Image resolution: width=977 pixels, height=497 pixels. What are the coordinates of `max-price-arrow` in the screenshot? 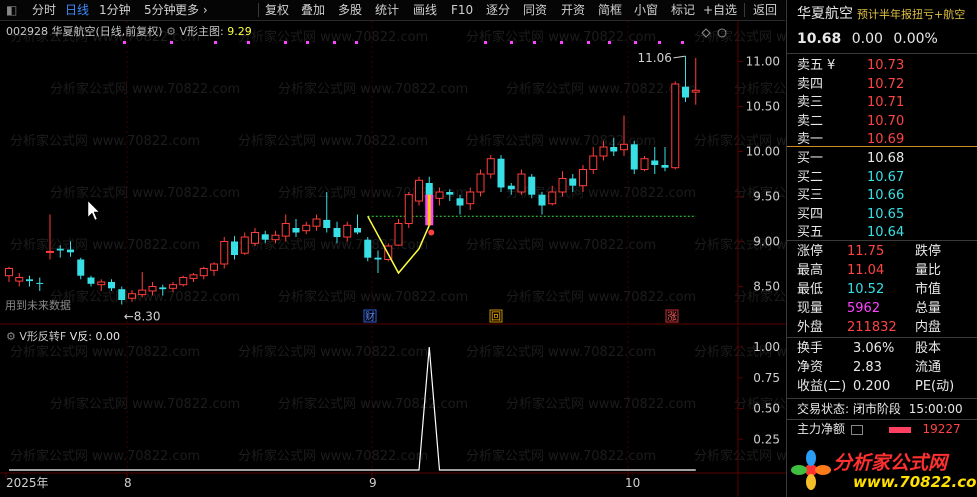 It's located at (679, 57).